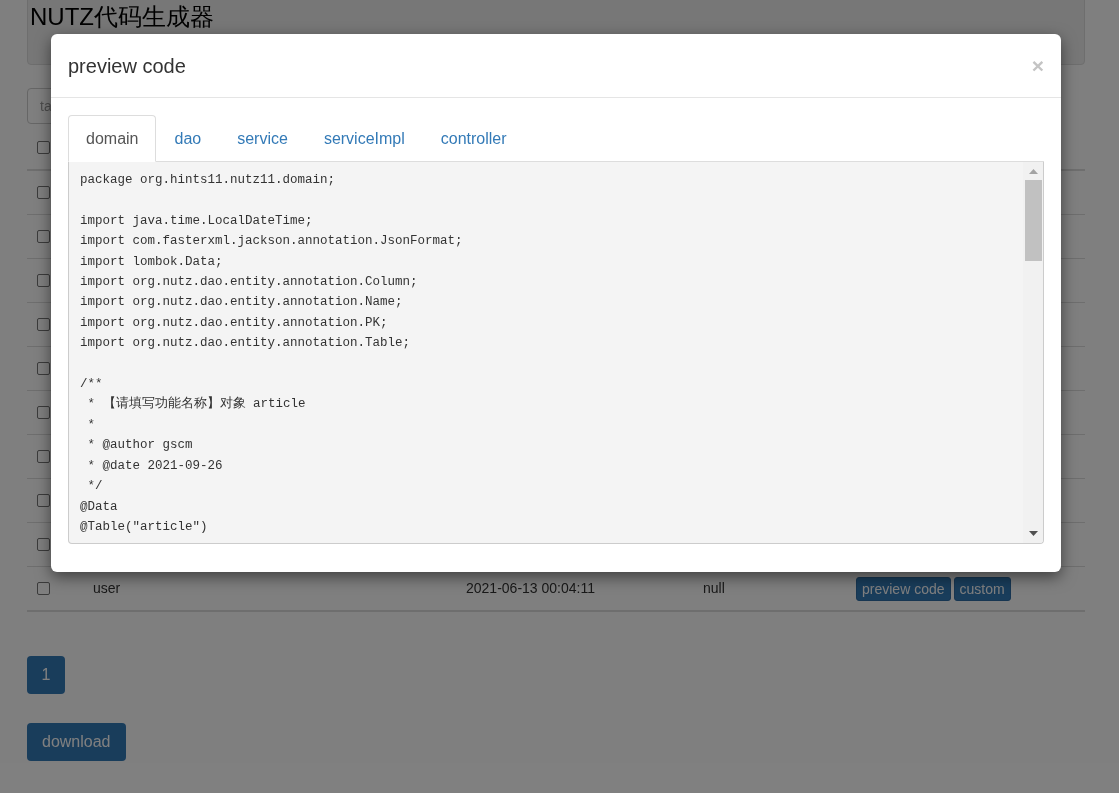 The image size is (1119, 793). What do you see at coordinates (127, 66) in the screenshot?
I see `modal-title: preview code` at bounding box center [127, 66].